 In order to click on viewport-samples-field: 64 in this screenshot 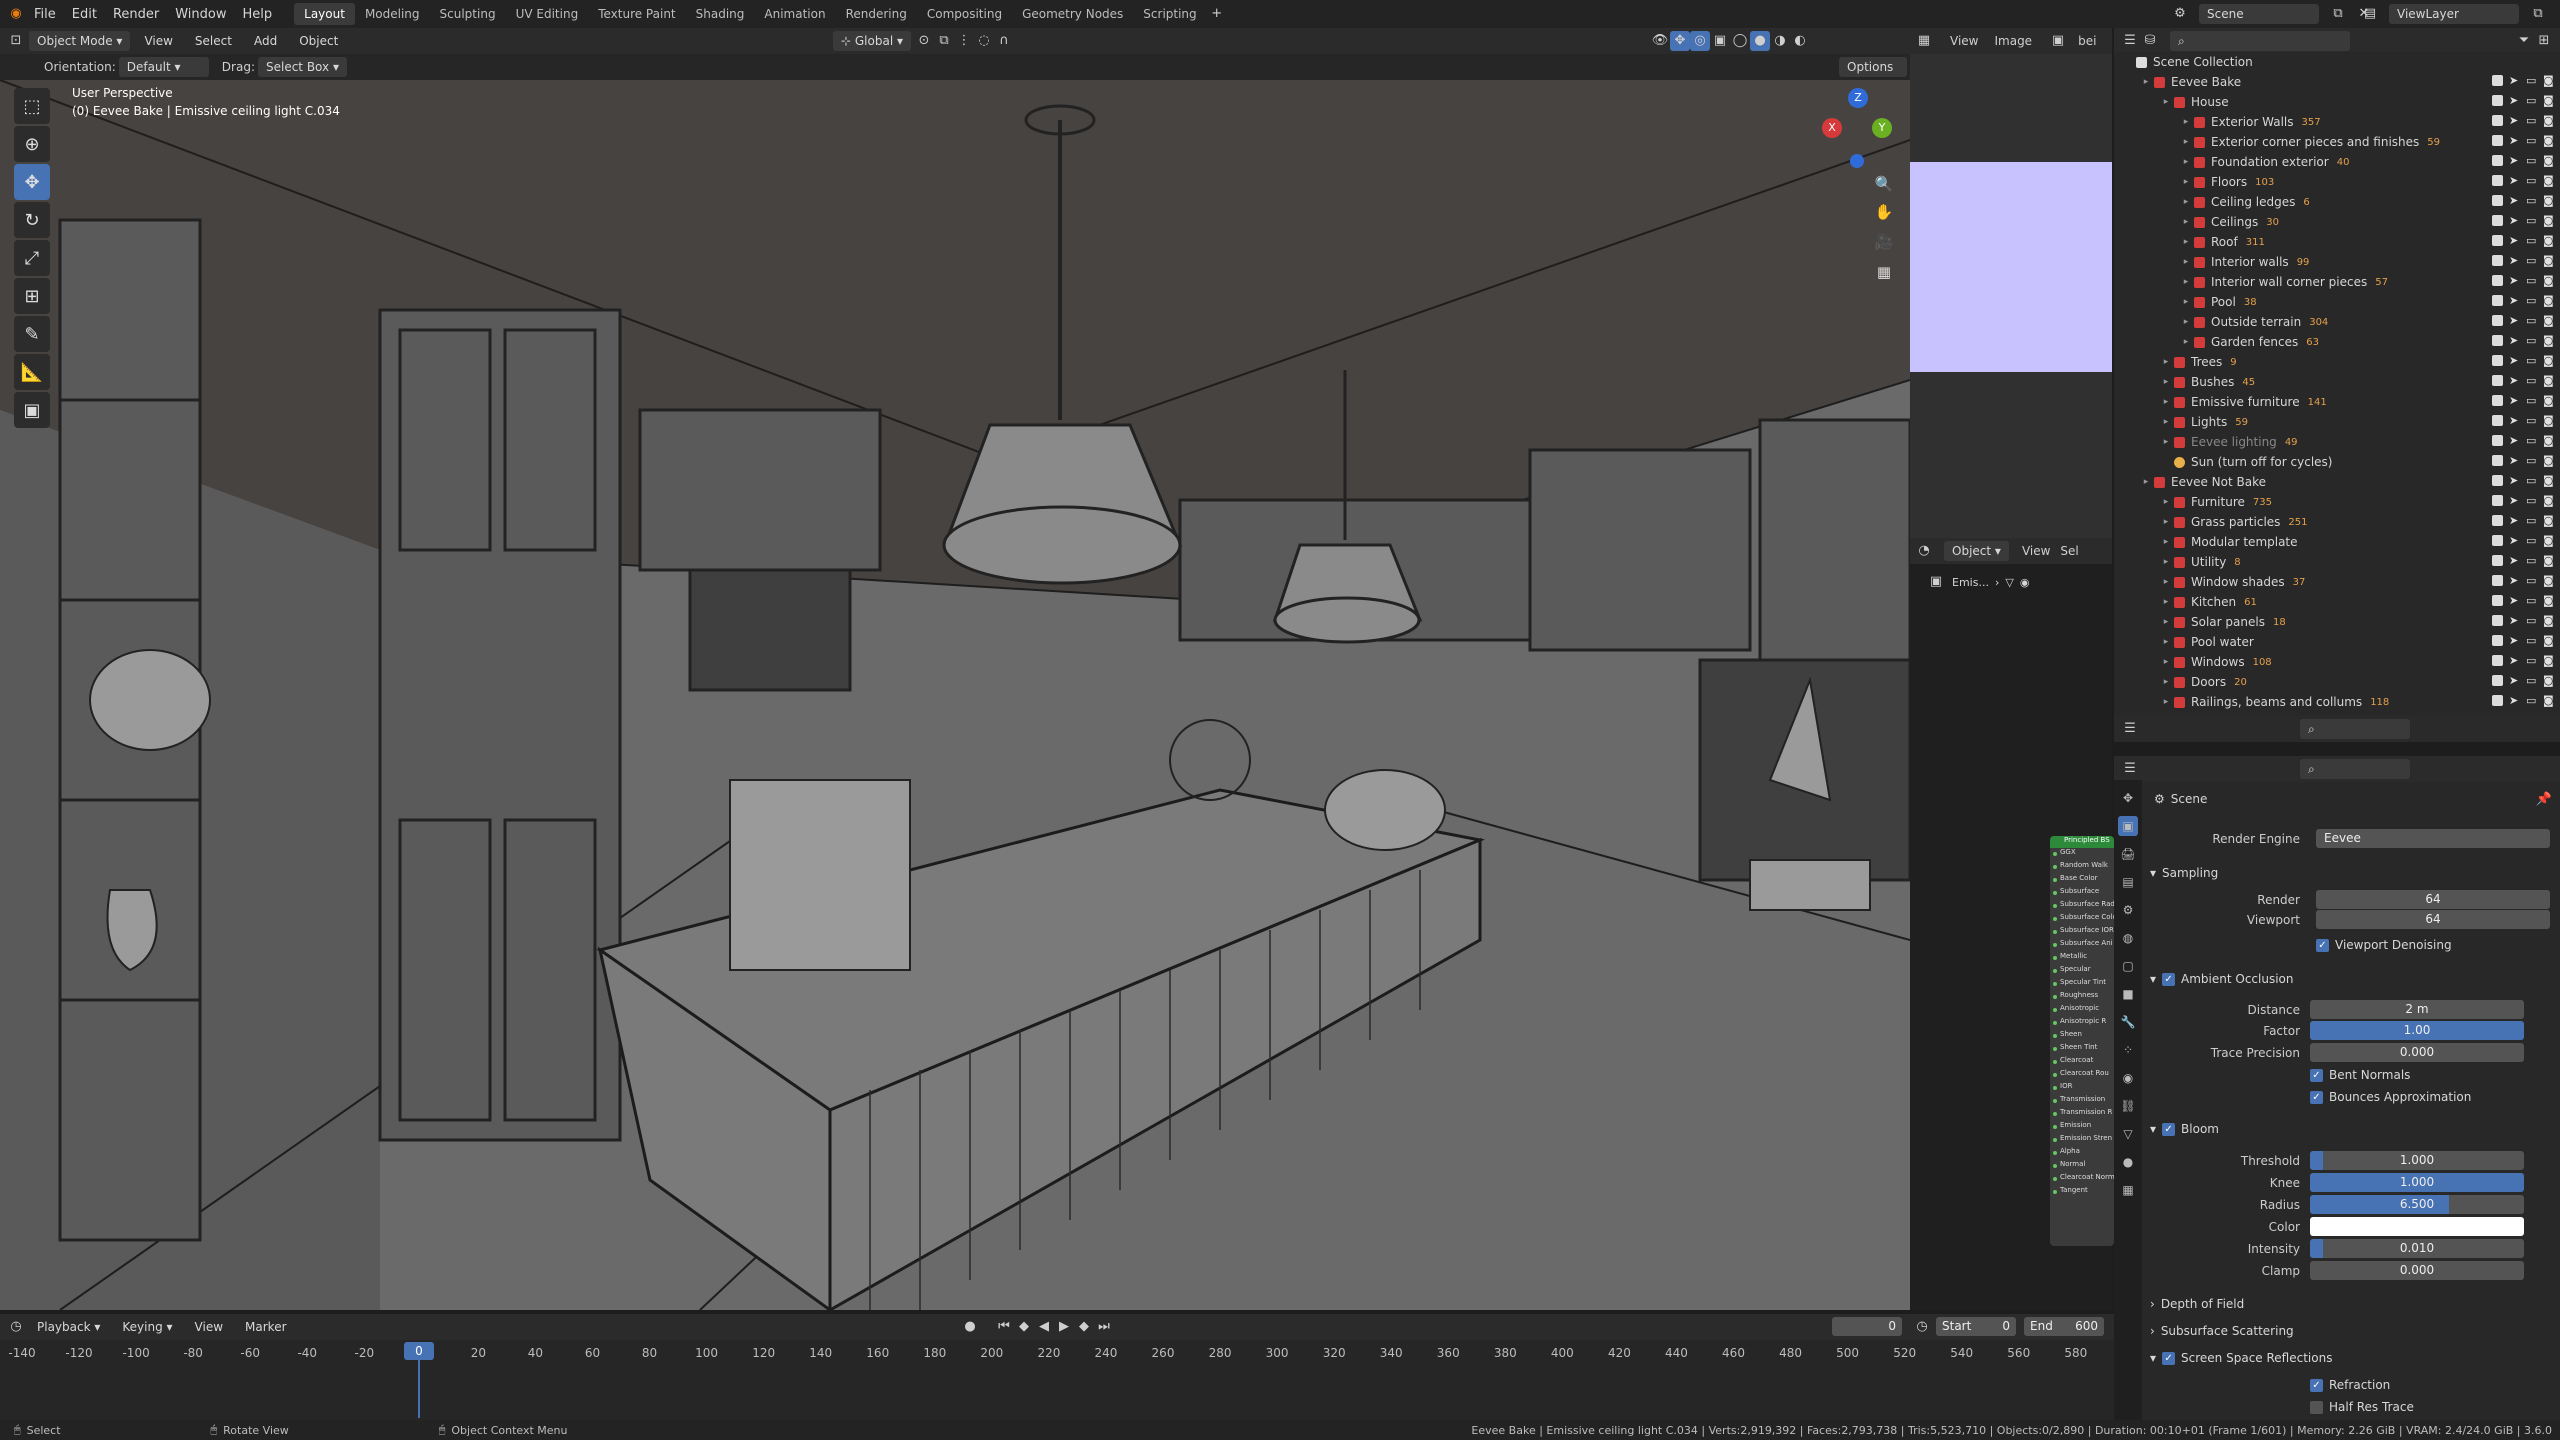, I will do `click(2433, 919)`.